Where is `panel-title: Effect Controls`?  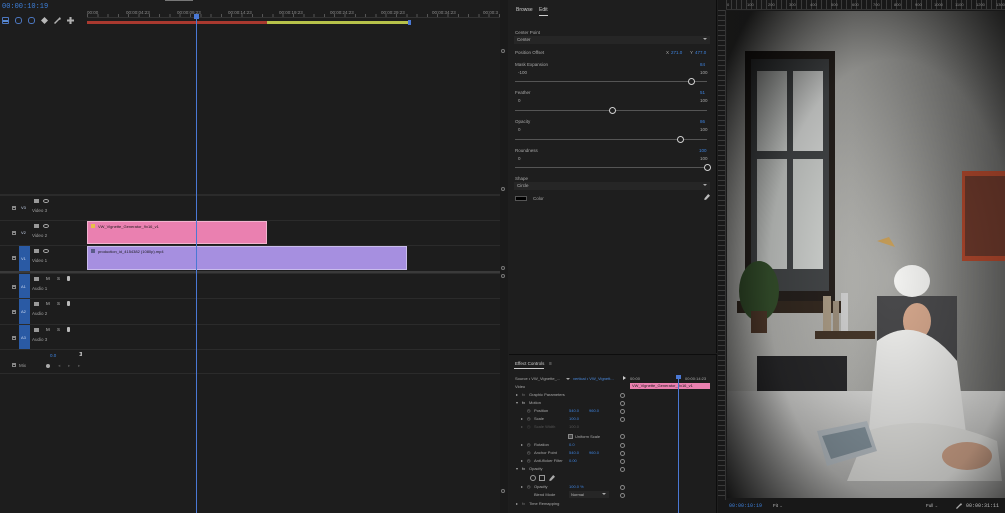 panel-title: Effect Controls is located at coordinates (529, 363).